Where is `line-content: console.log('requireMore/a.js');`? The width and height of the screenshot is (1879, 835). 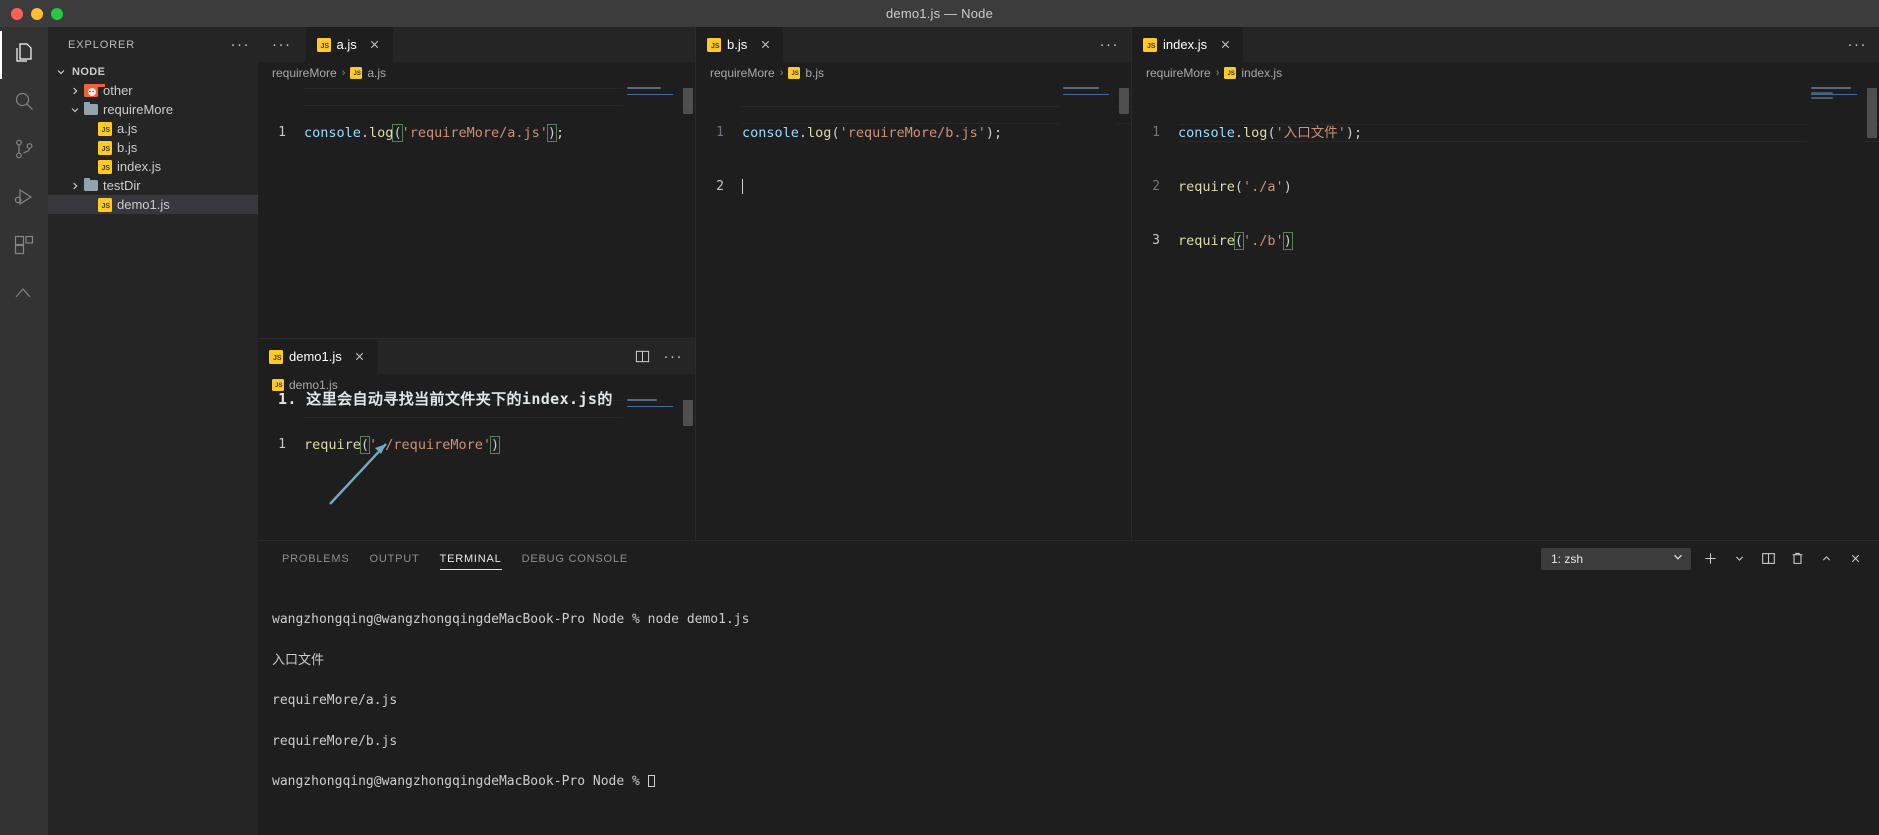 line-content: console.log('requireMore/a.js'); is located at coordinates (434, 133).